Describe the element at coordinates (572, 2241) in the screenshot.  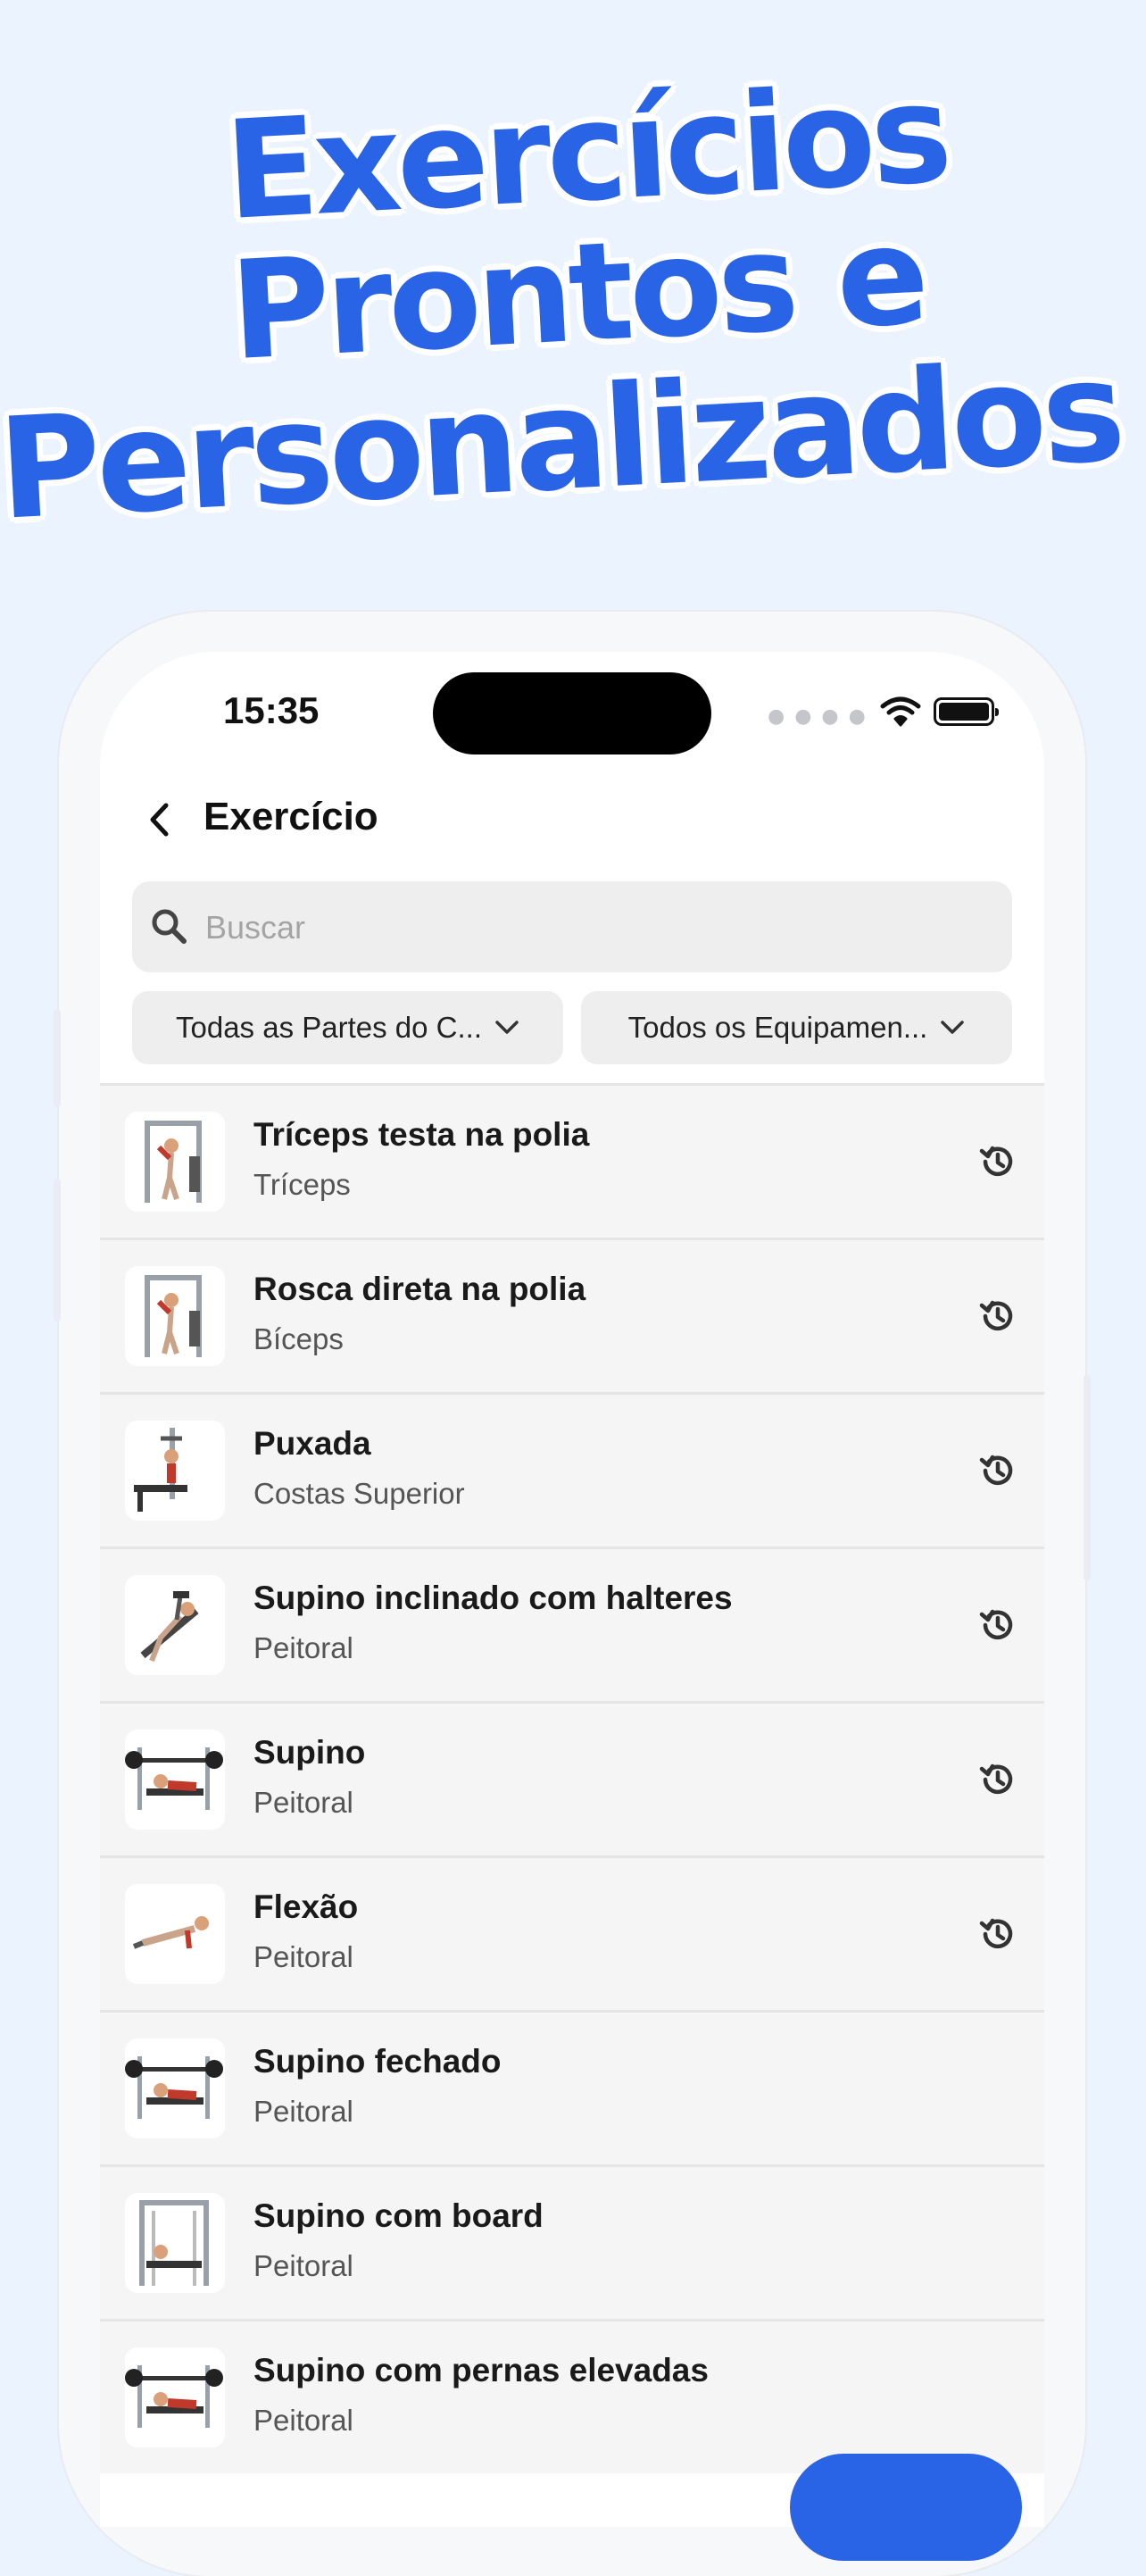
I see `exercise-row: Supino com board Peitoral` at that location.